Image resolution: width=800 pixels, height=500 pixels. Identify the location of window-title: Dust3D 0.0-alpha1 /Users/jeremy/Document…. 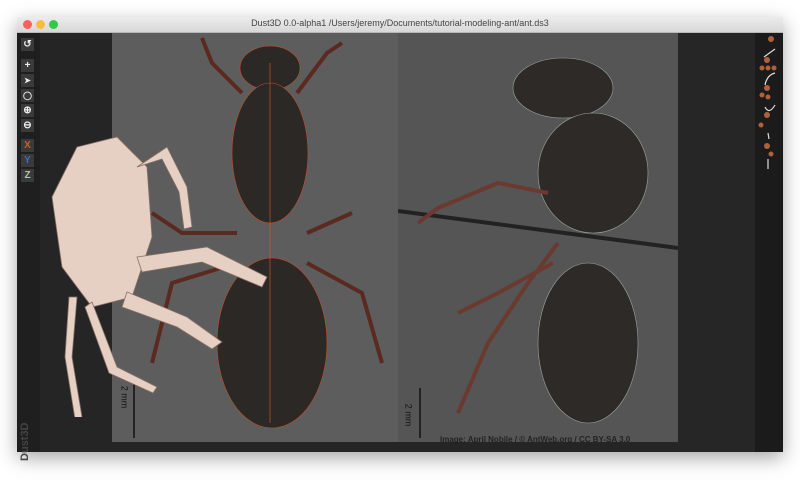
(400, 23).